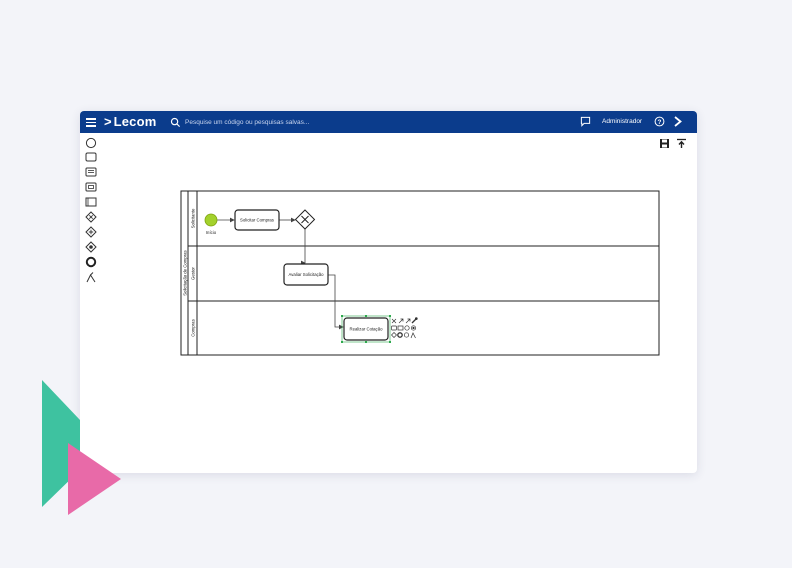 The width and height of the screenshot is (792, 568). I want to click on append-arrow-icon, so click(408, 321).